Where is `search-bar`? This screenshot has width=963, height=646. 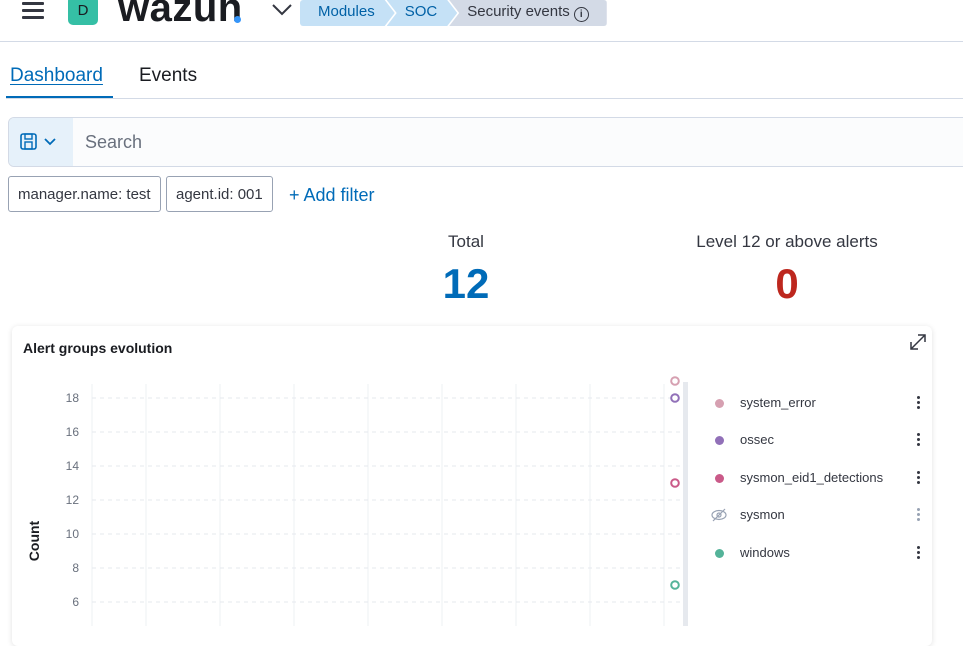 search-bar is located at coordinates (485, 142).